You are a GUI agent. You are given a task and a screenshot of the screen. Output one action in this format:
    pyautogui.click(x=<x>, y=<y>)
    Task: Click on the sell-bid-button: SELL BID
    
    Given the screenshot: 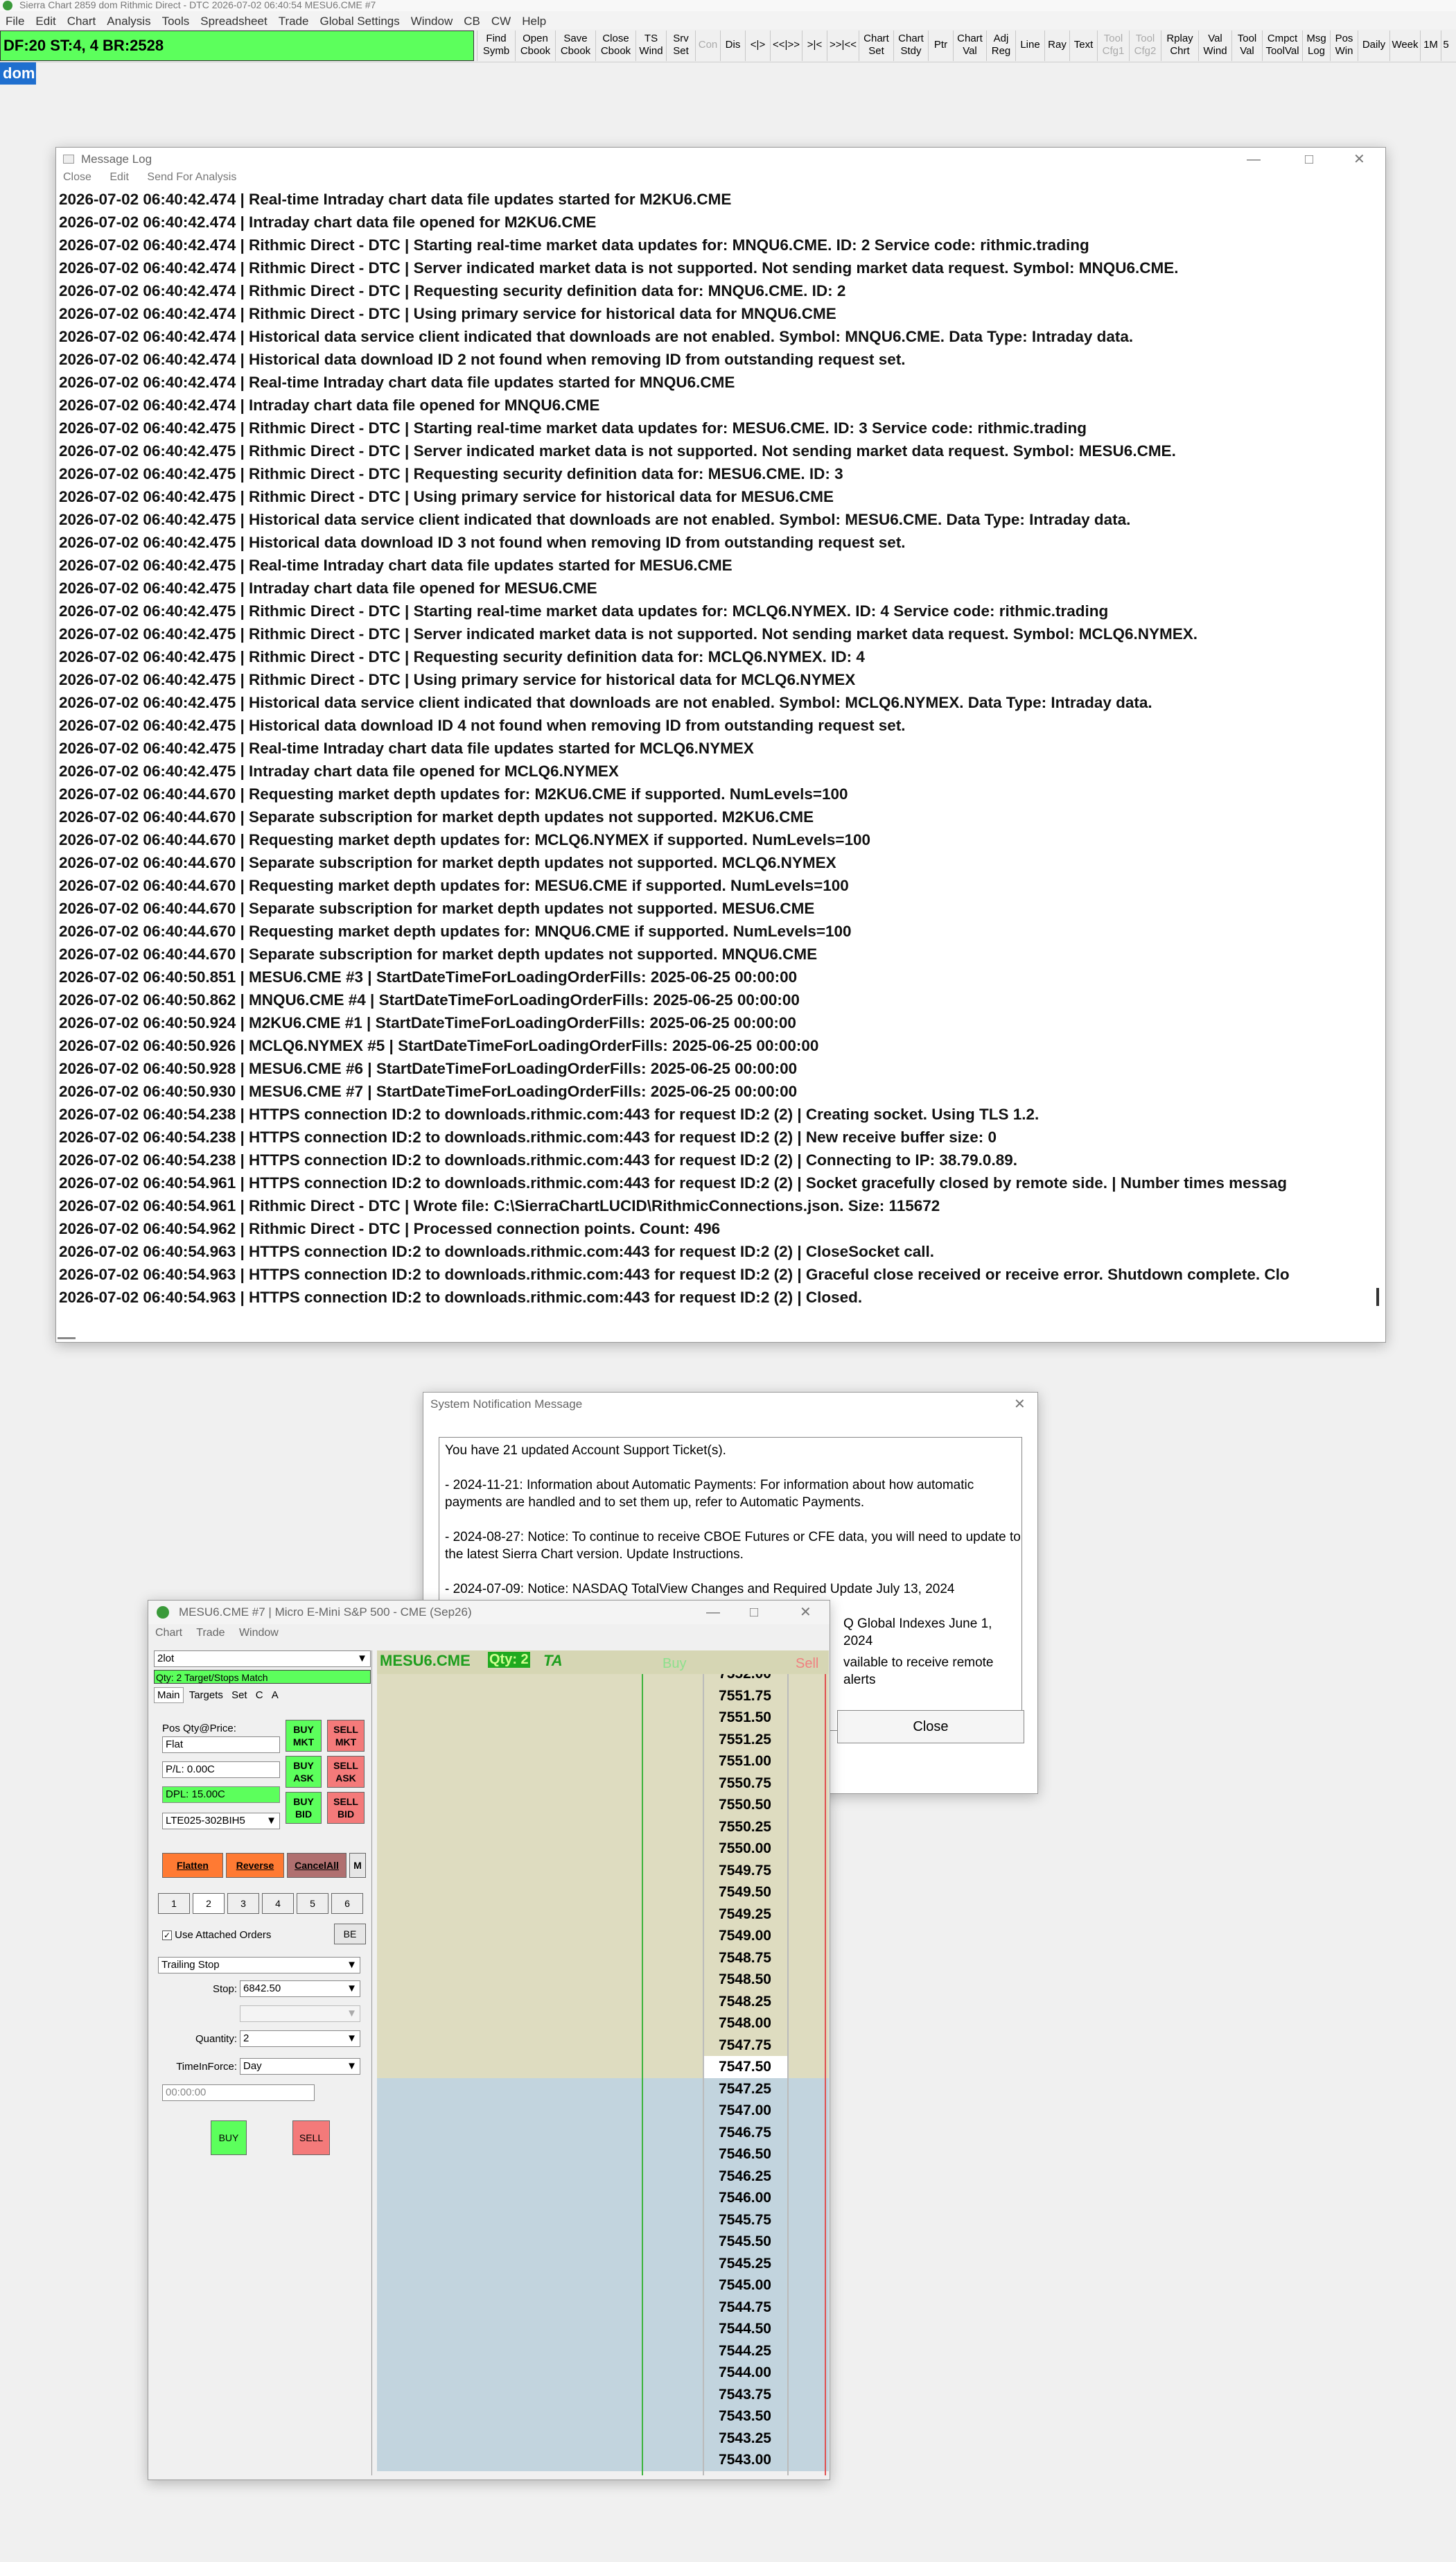 What is the action you would take?
    pyautogui.click(x=346, y=1808)
    